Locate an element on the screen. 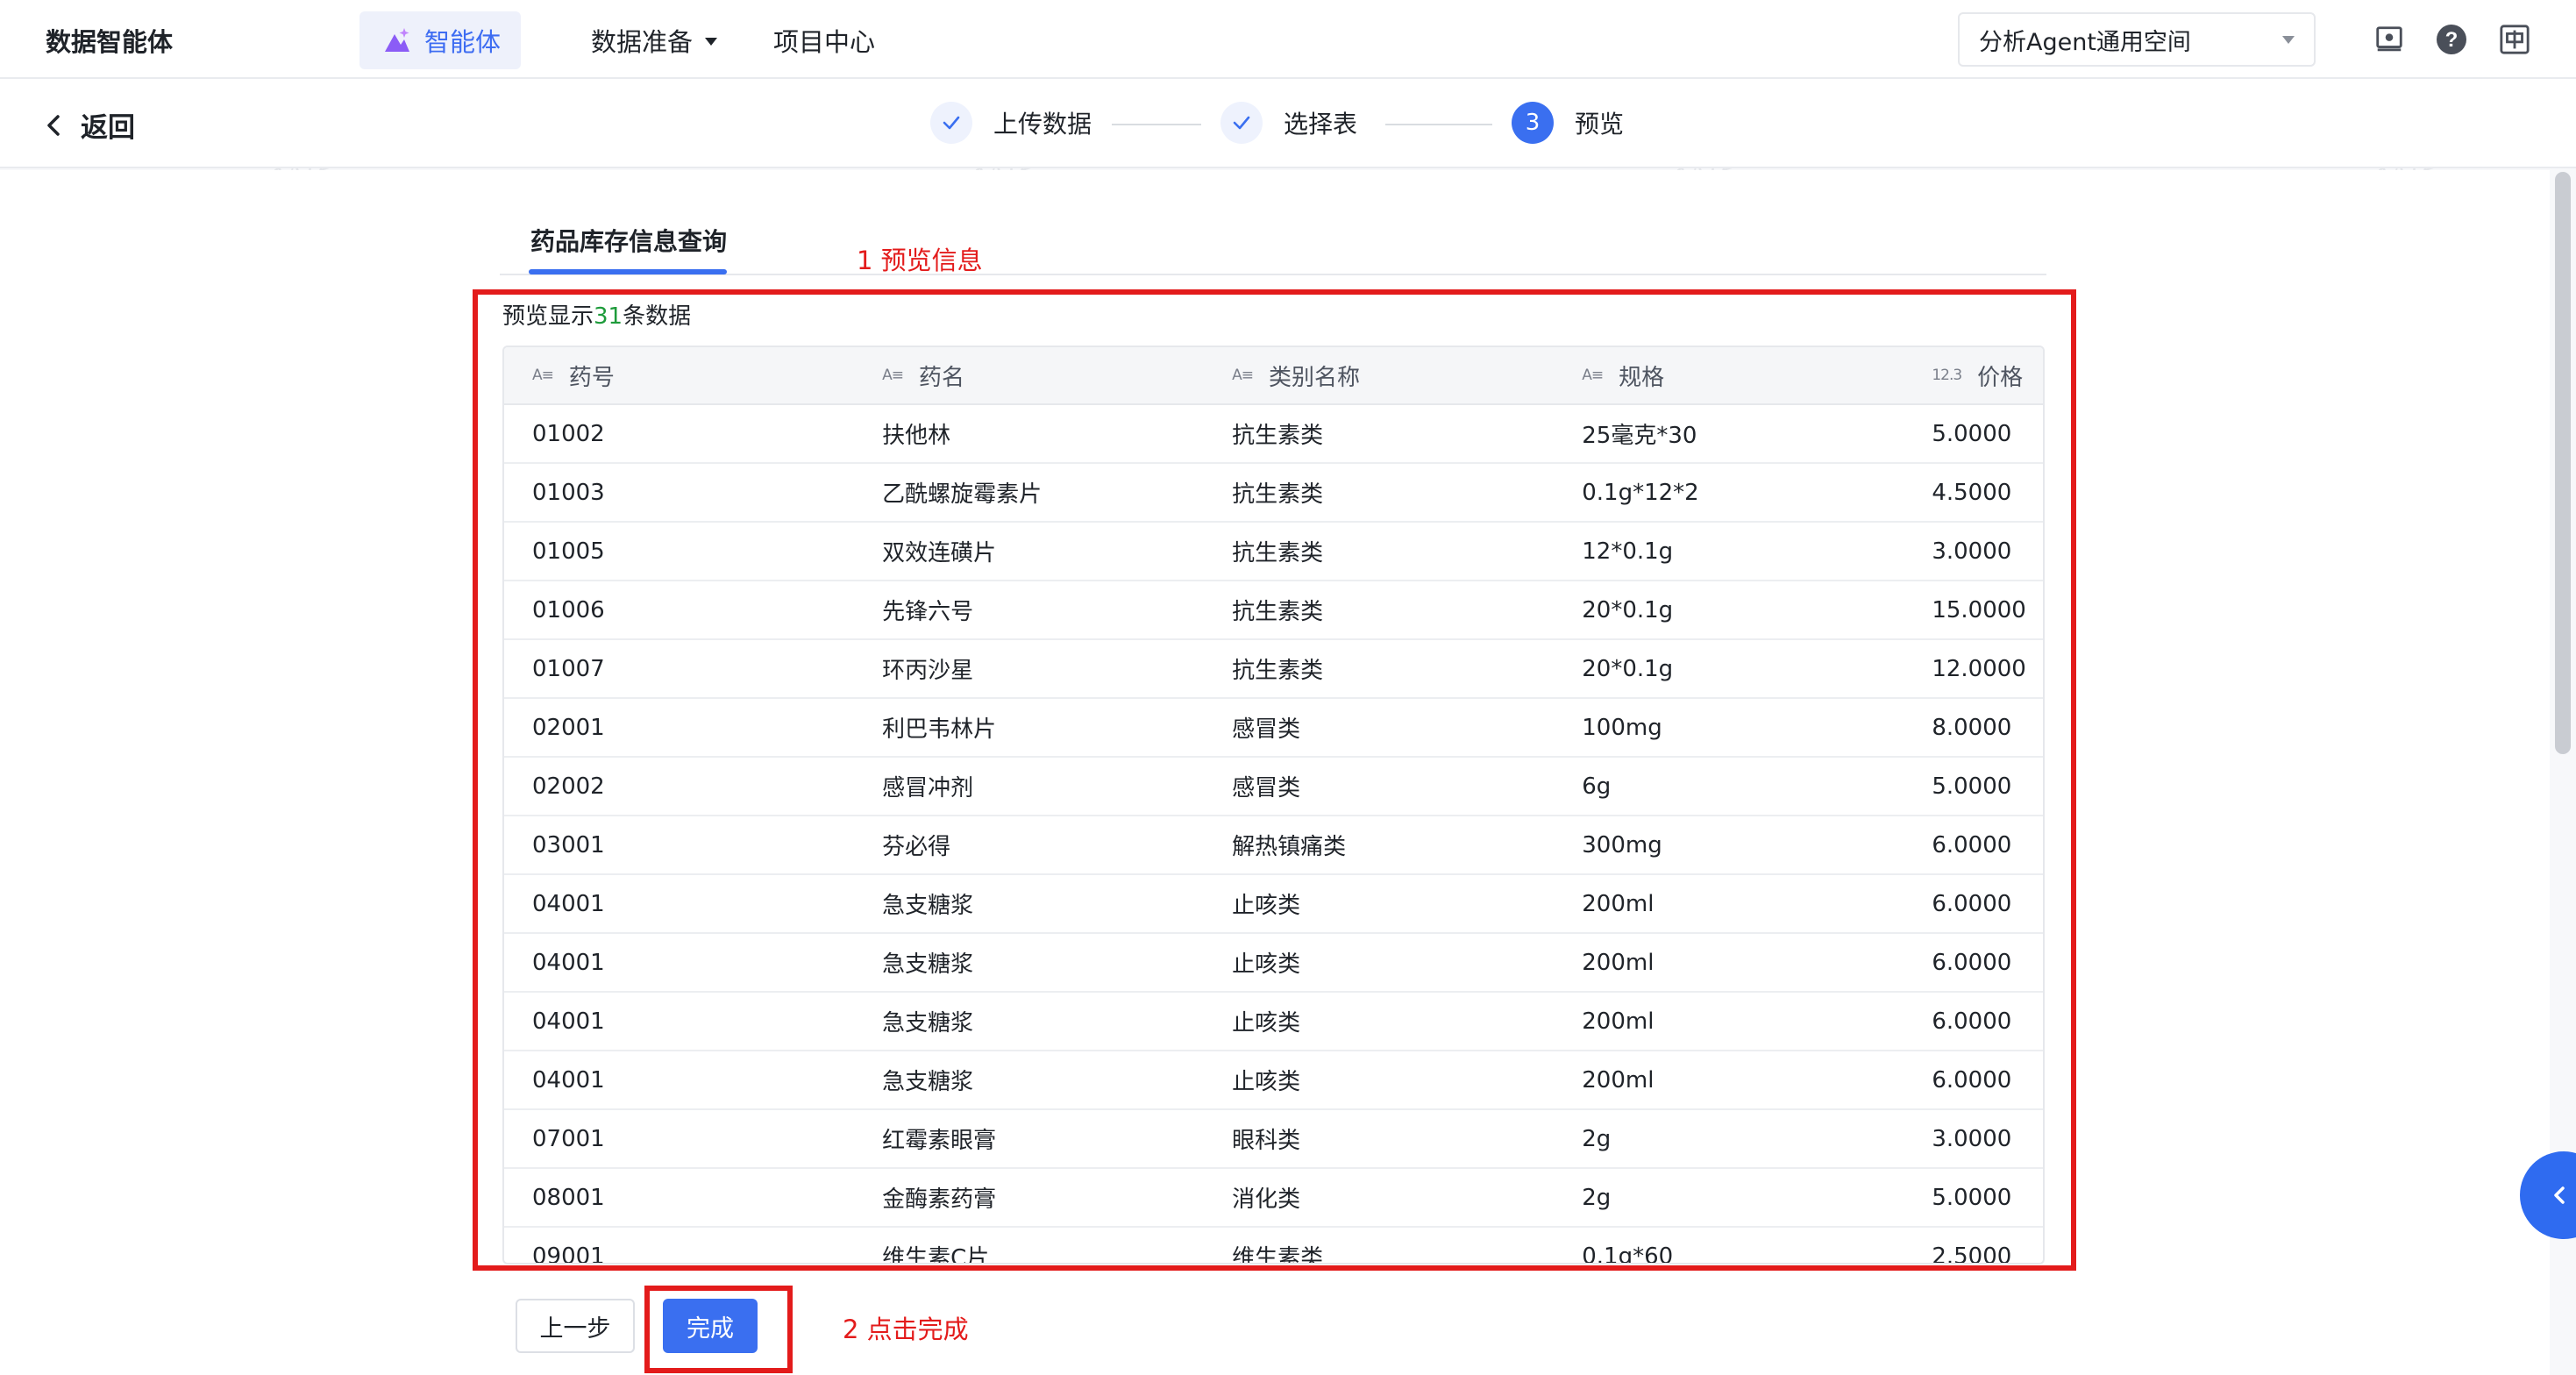  step-label: 上传数据 is located at coordinates (1042, 125).